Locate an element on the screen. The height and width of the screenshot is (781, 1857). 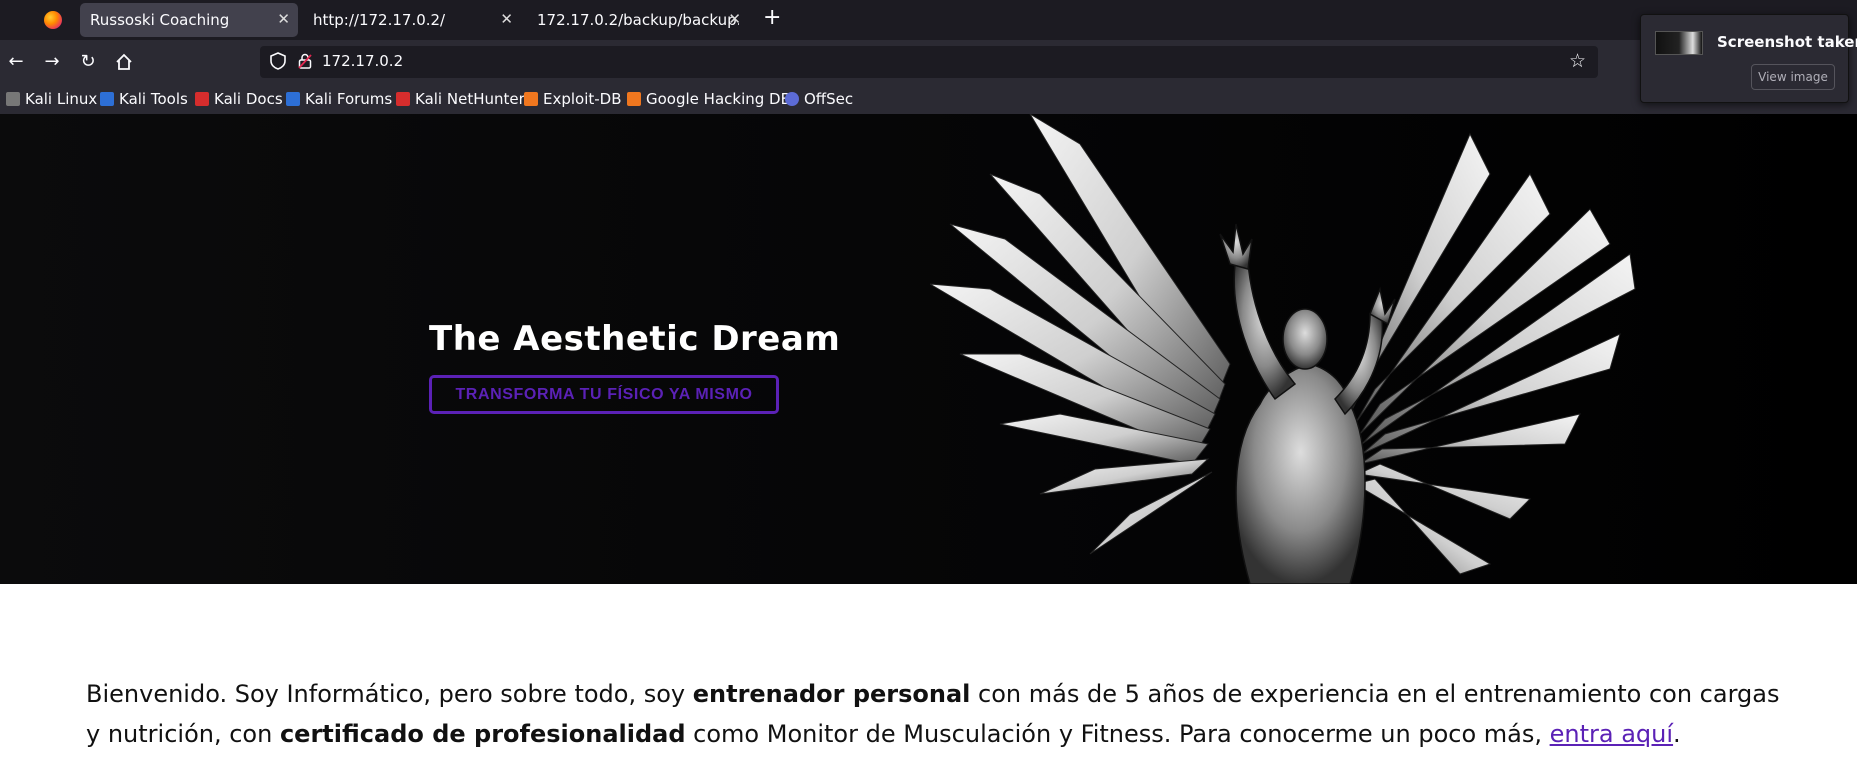
tab-title: 172.17.0.2/backup/backup.txt is located at coordinates (638, 20).